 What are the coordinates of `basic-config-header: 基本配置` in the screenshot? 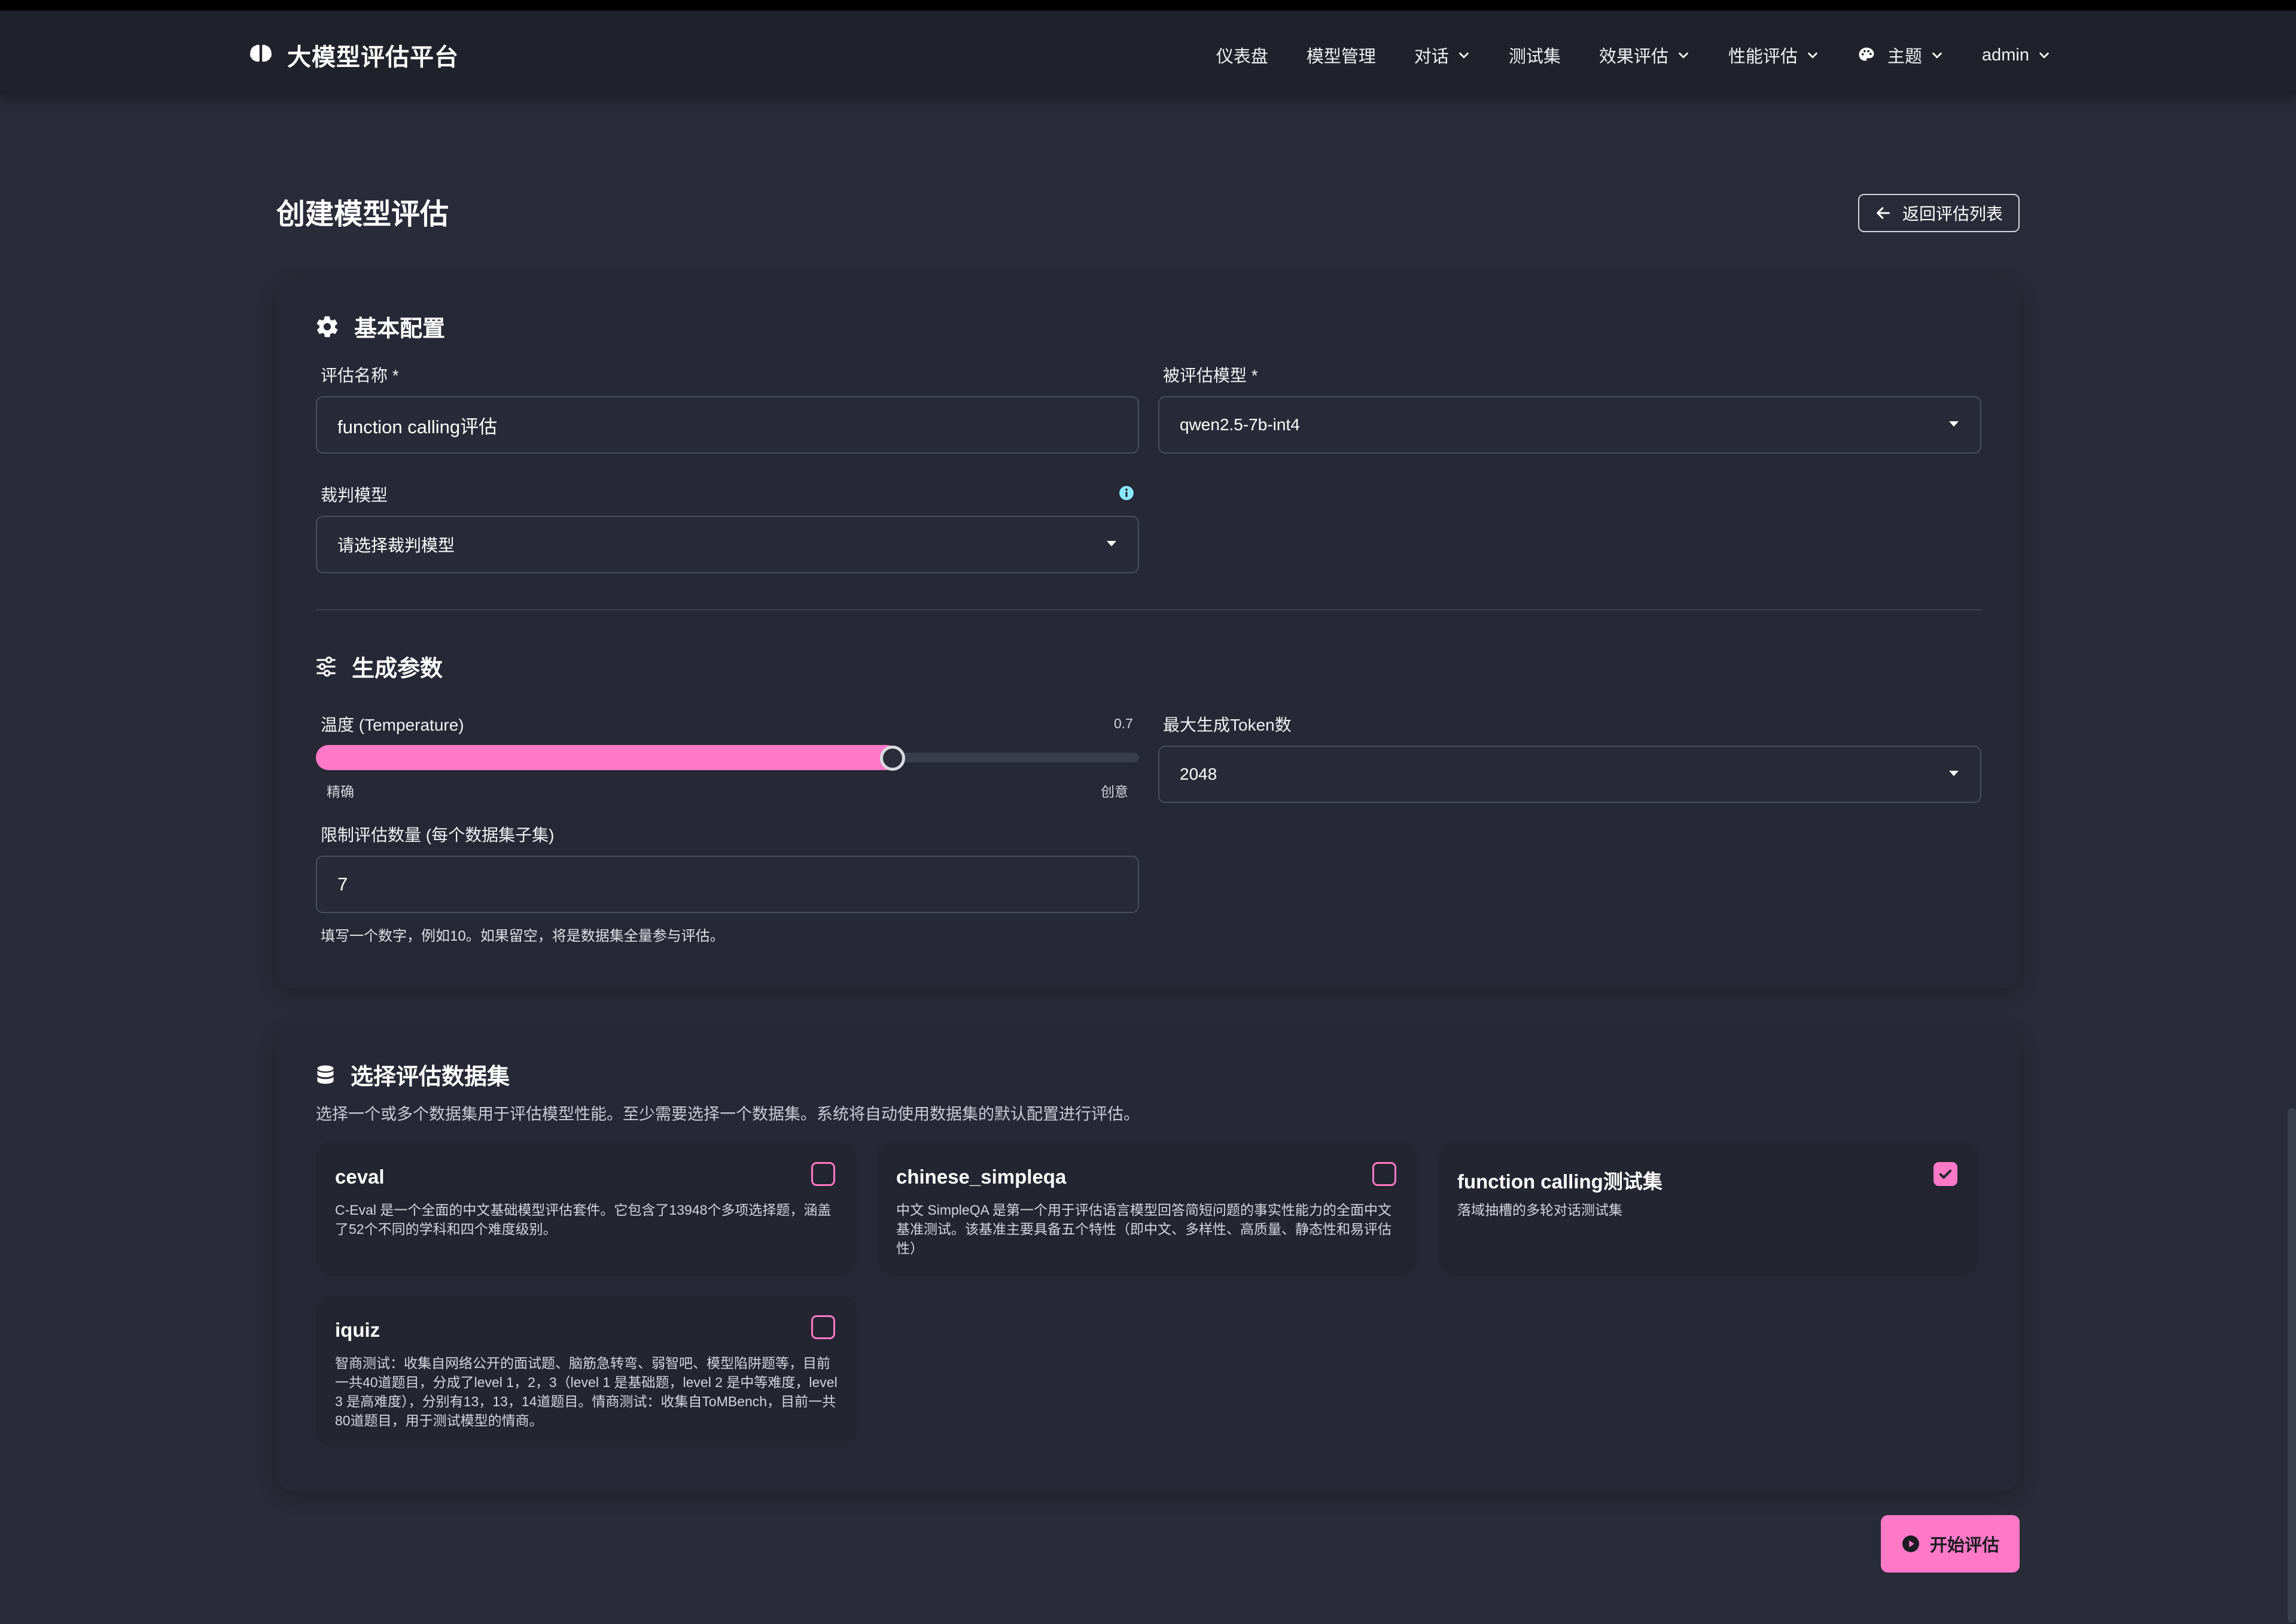 It's located at (380, 327).